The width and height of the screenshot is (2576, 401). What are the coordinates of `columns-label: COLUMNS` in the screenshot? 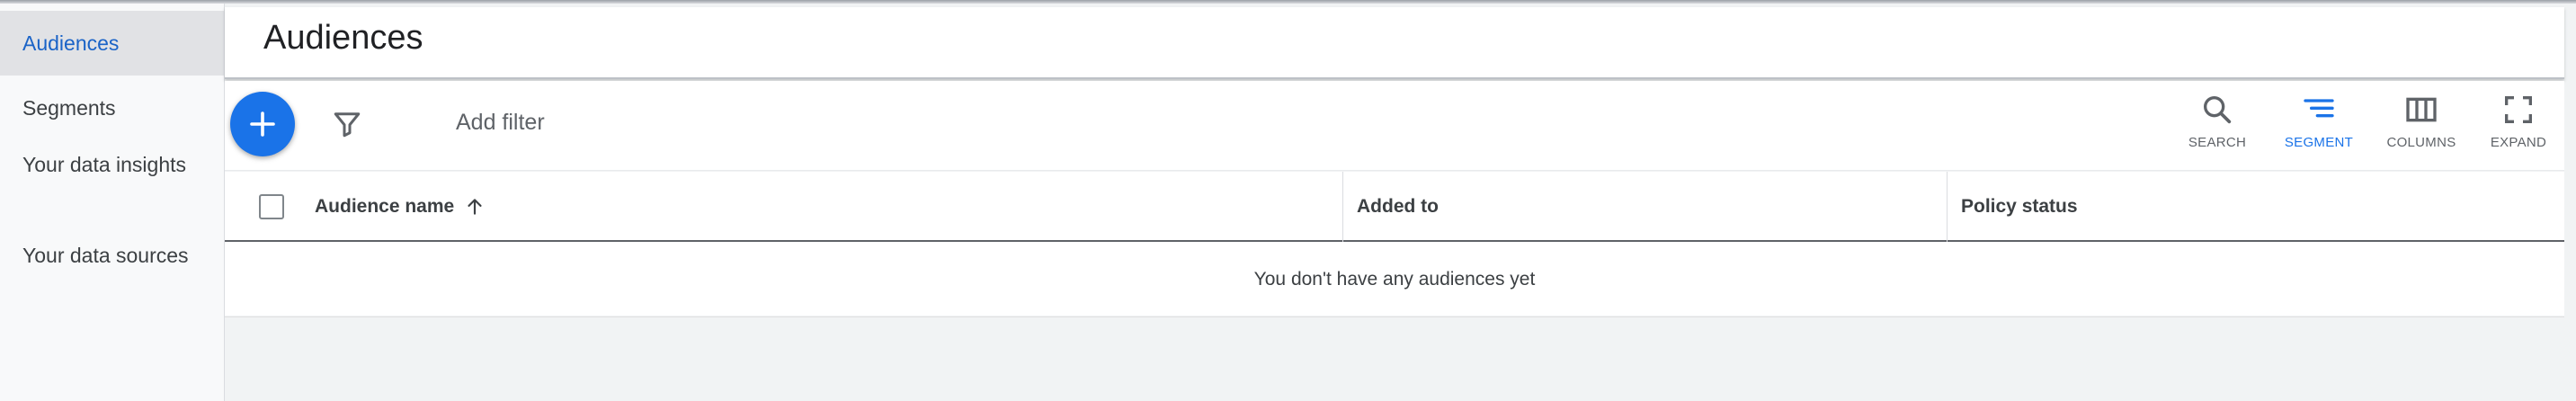 It's located at (2421, 142).